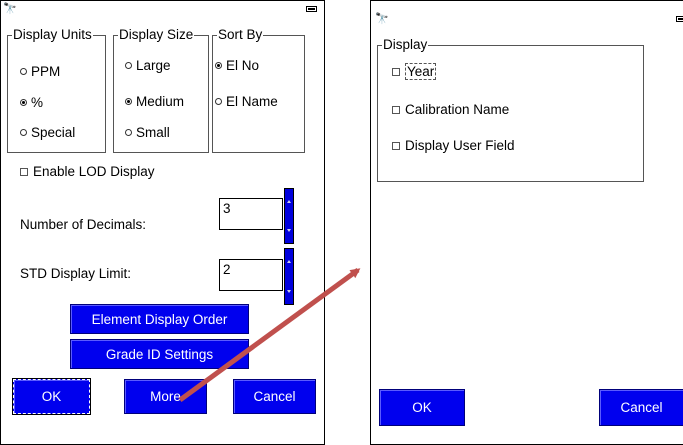  What do you see at coordinates (156, 34) in the screenshot?
I see `display-size-legend: Display Size` at bounding box center [156, 34].